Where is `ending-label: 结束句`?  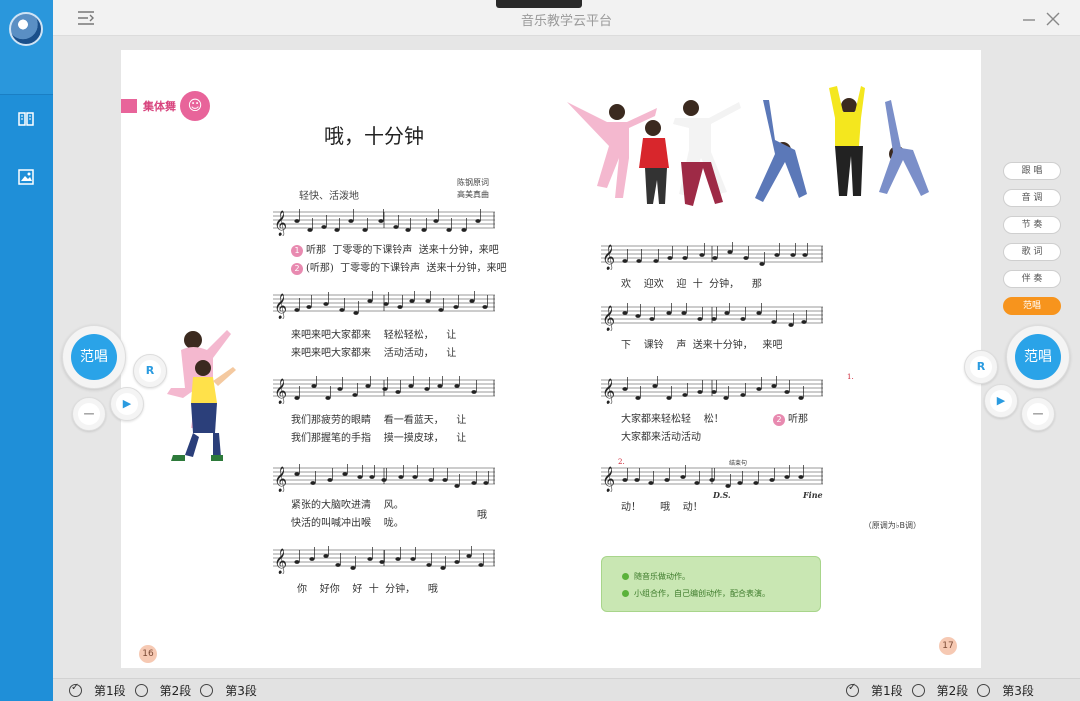
ending-label: 结束句 is located at coordinates (738, 463).